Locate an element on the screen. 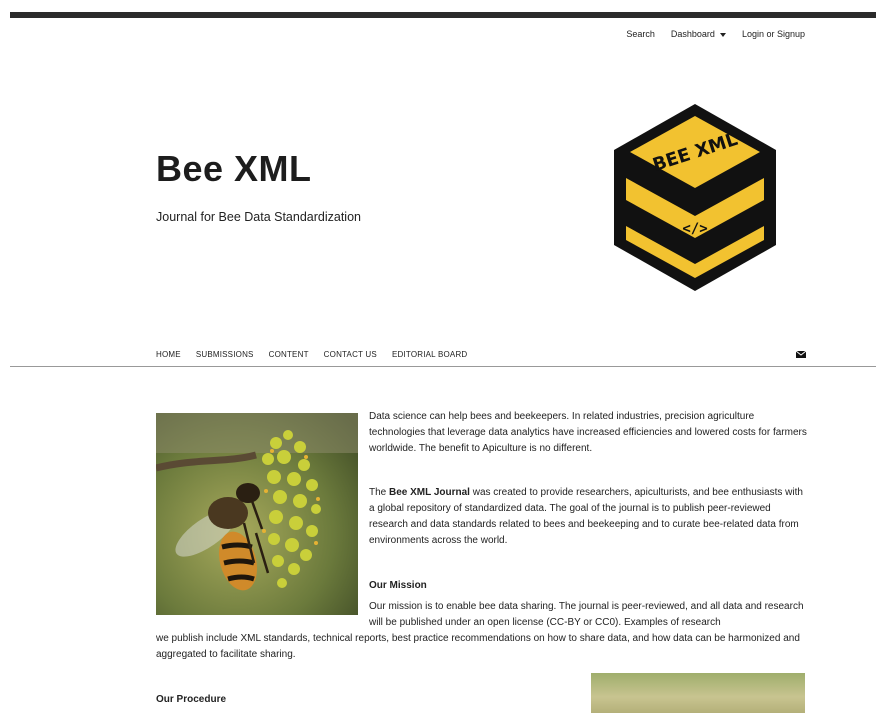 The height and width of the screenshot is (713, 876). logo-code-symbol: </> is located at coordinates (694, 229).